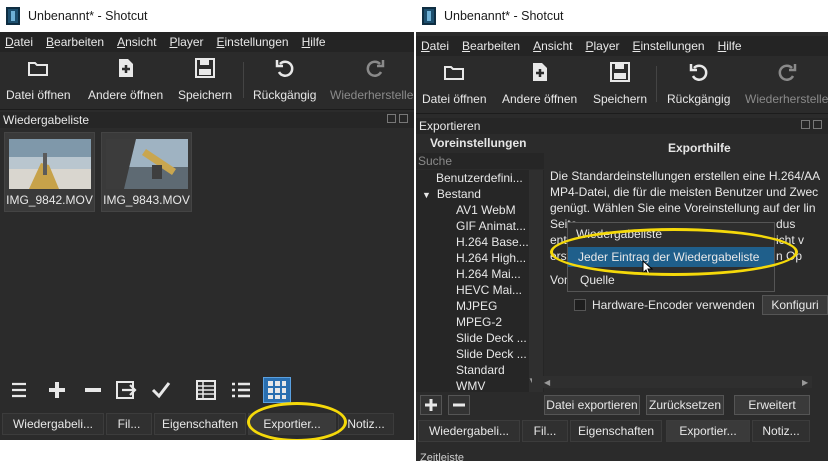 The width and height of the screenshot is (828, 461). I want to click on export-file-button: Datei exportieren, so click(592, 405).